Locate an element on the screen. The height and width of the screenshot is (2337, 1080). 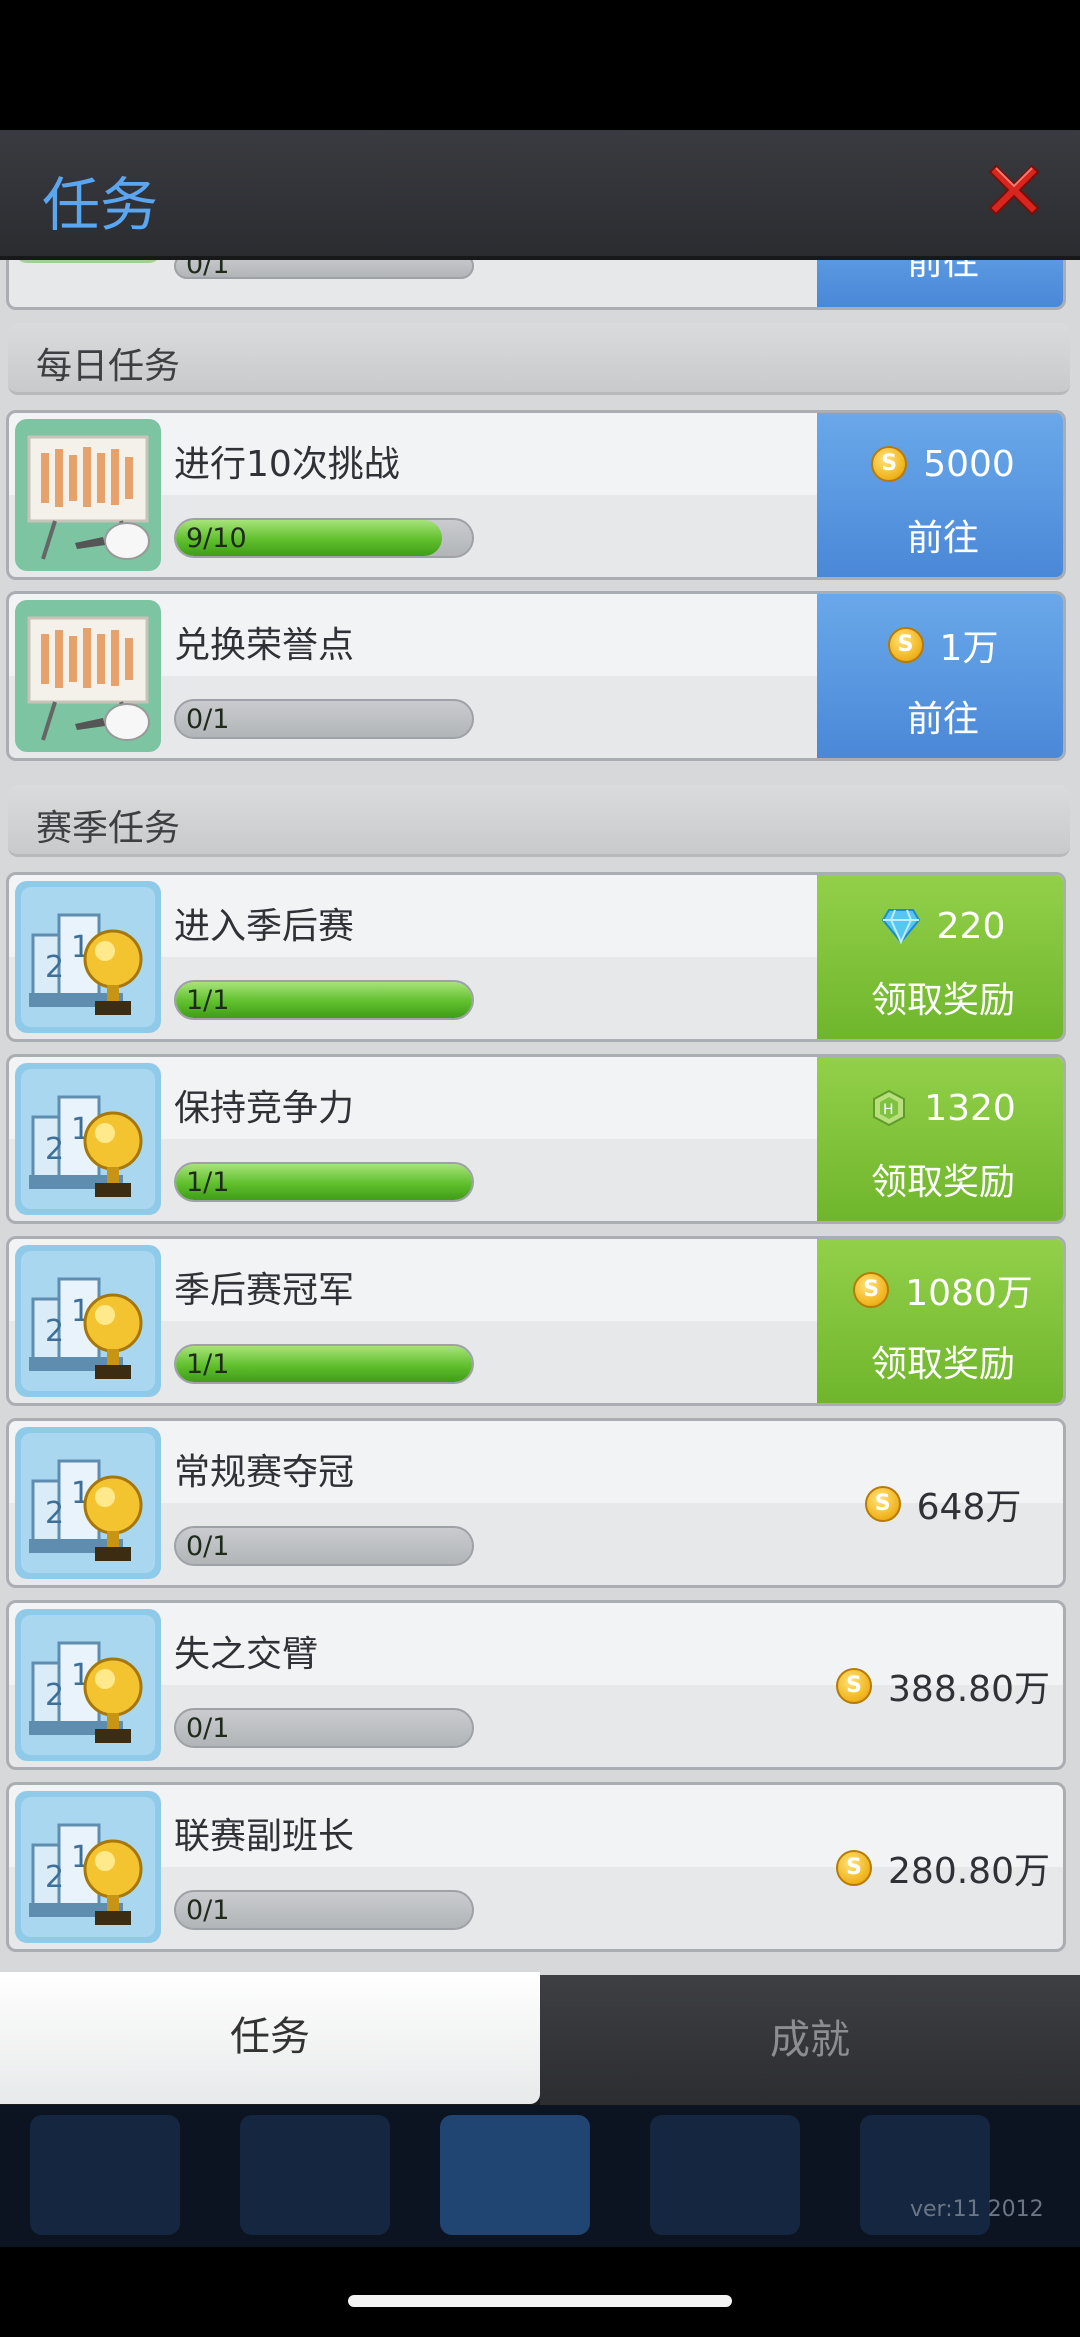
reward-info: 388.80万 is located at coordinates (940, 1685).